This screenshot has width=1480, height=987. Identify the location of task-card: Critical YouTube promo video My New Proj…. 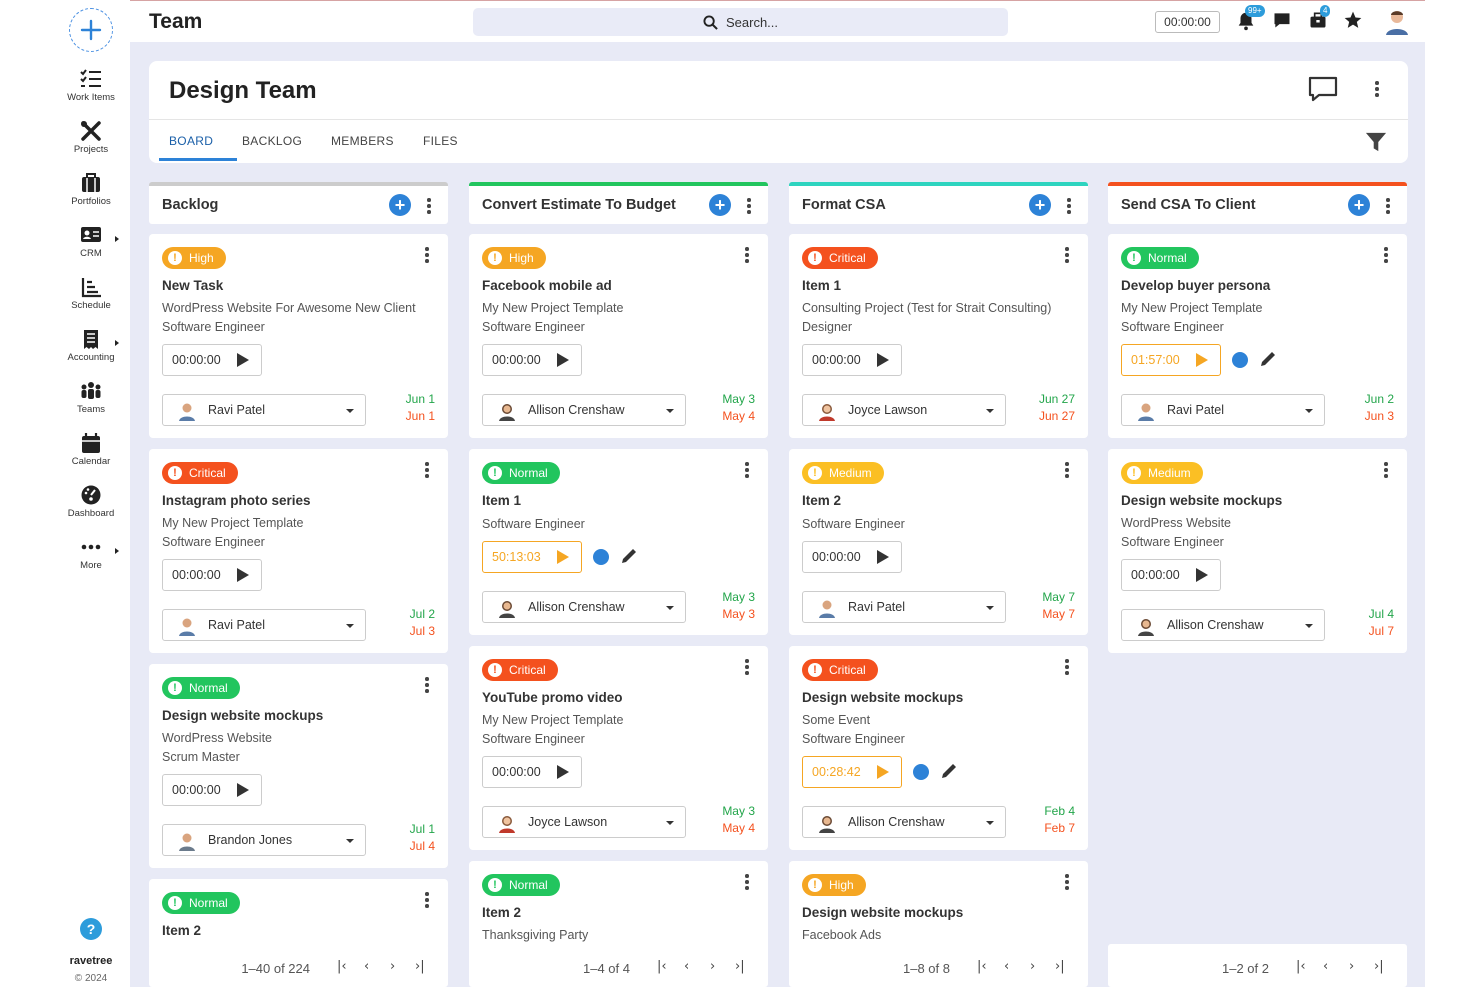
(618, 748).